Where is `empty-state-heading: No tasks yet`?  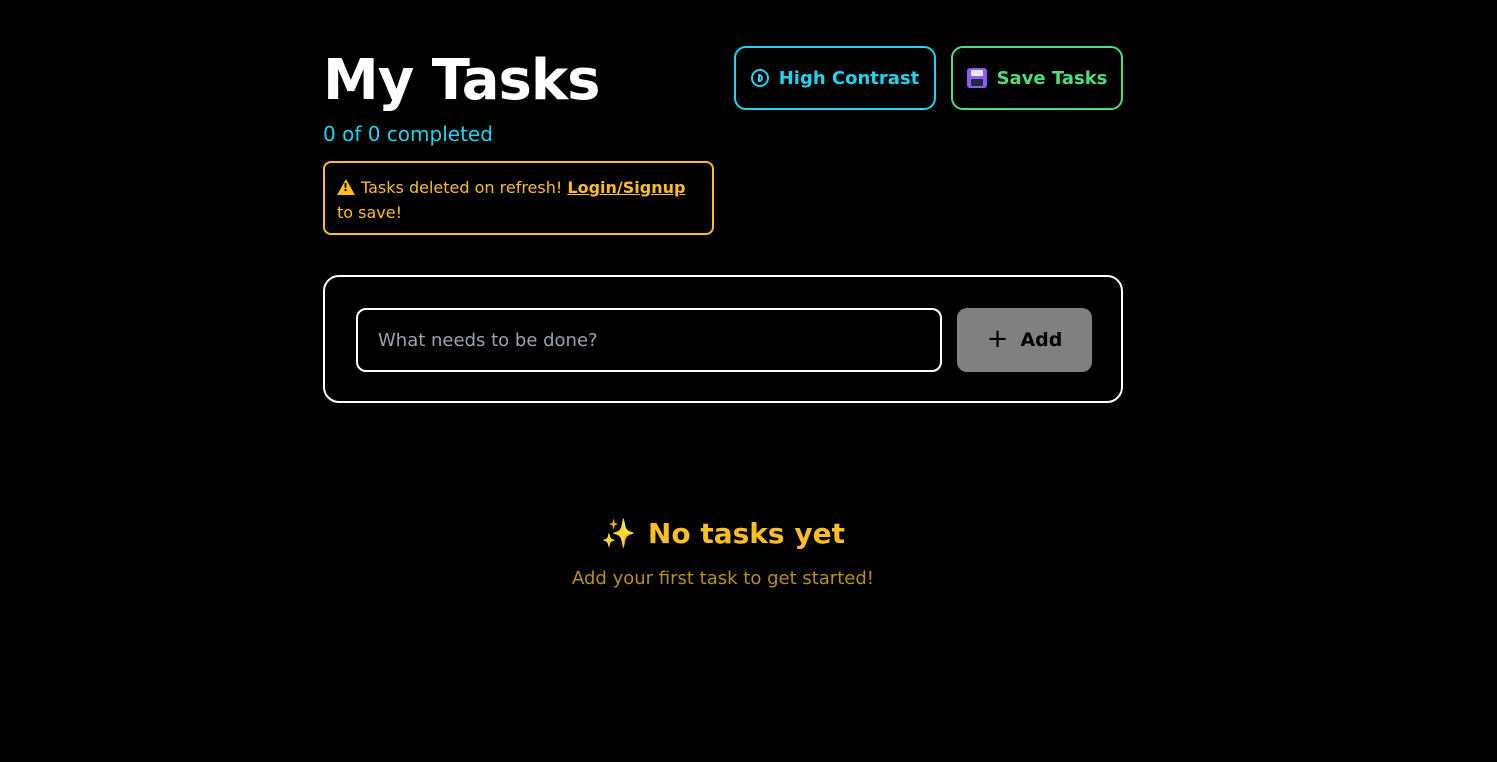 empty-state-heading: No tasks yet is located at coordinates (746, 533).